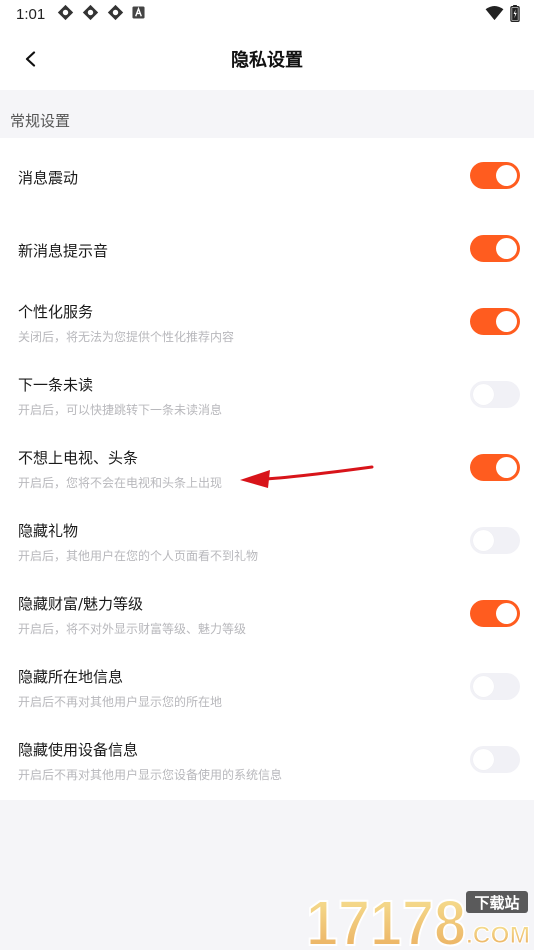 Image resolution: width=534 pixels, height=950 pixels. I want to click on setting-row-hide-device-info: 隐藏使用设备信息 开启后不再对其他用户显示您设备使用的系统信息, so click(267, 758).